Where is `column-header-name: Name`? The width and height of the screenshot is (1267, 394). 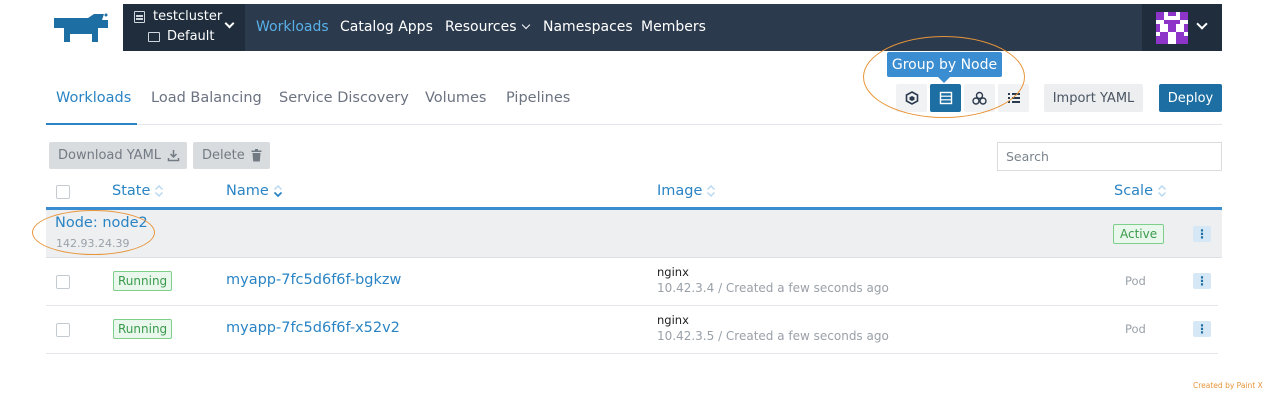
column-header-name: Name is located at coordinates (254, 191).